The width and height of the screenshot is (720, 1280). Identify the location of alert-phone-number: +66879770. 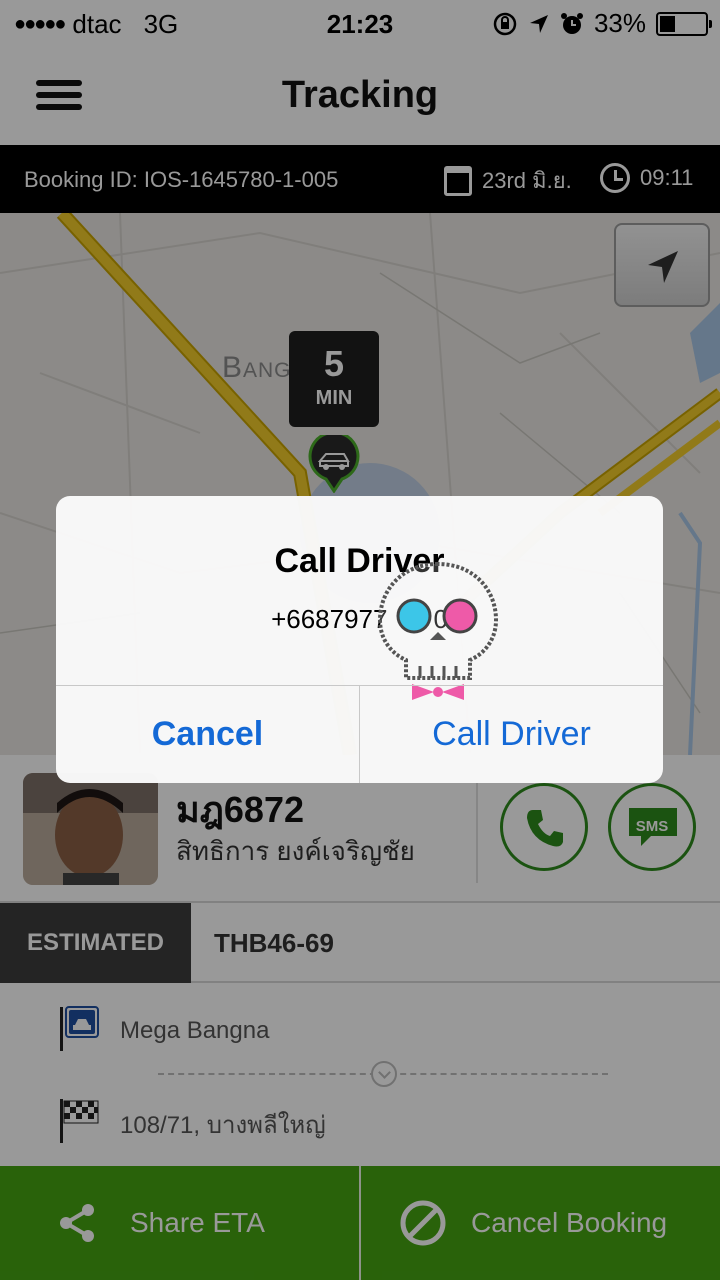
(359, 619).